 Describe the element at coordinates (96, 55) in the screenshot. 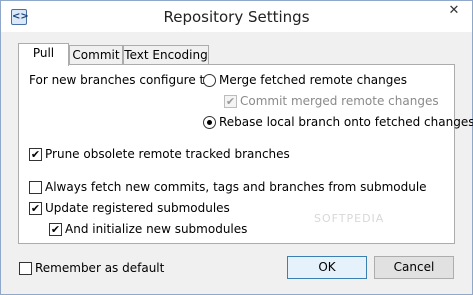

I see `tab-commit: Commit` at that location.